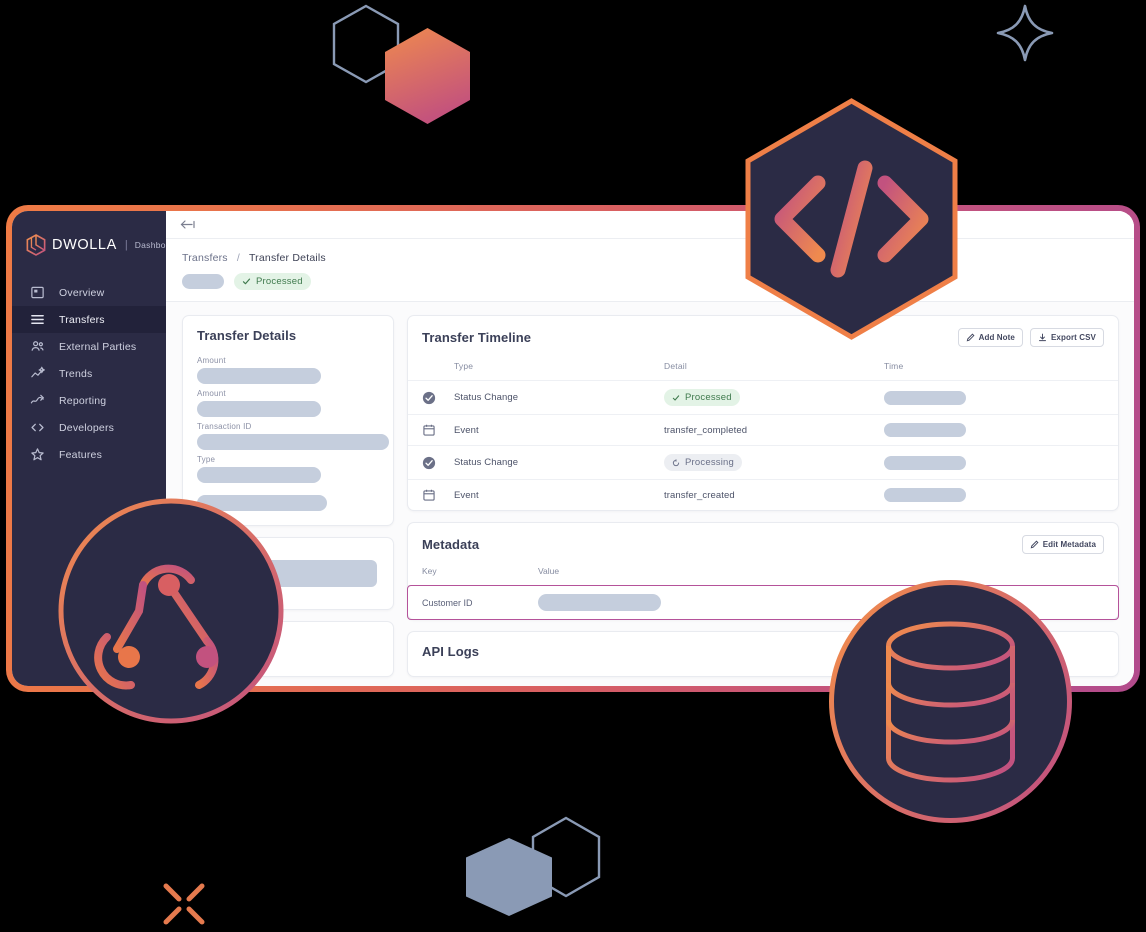 The width and height of the screenshot is (1146, 932). I want to click on hexagon-filled-decoration-bottom, so click(509, 877).